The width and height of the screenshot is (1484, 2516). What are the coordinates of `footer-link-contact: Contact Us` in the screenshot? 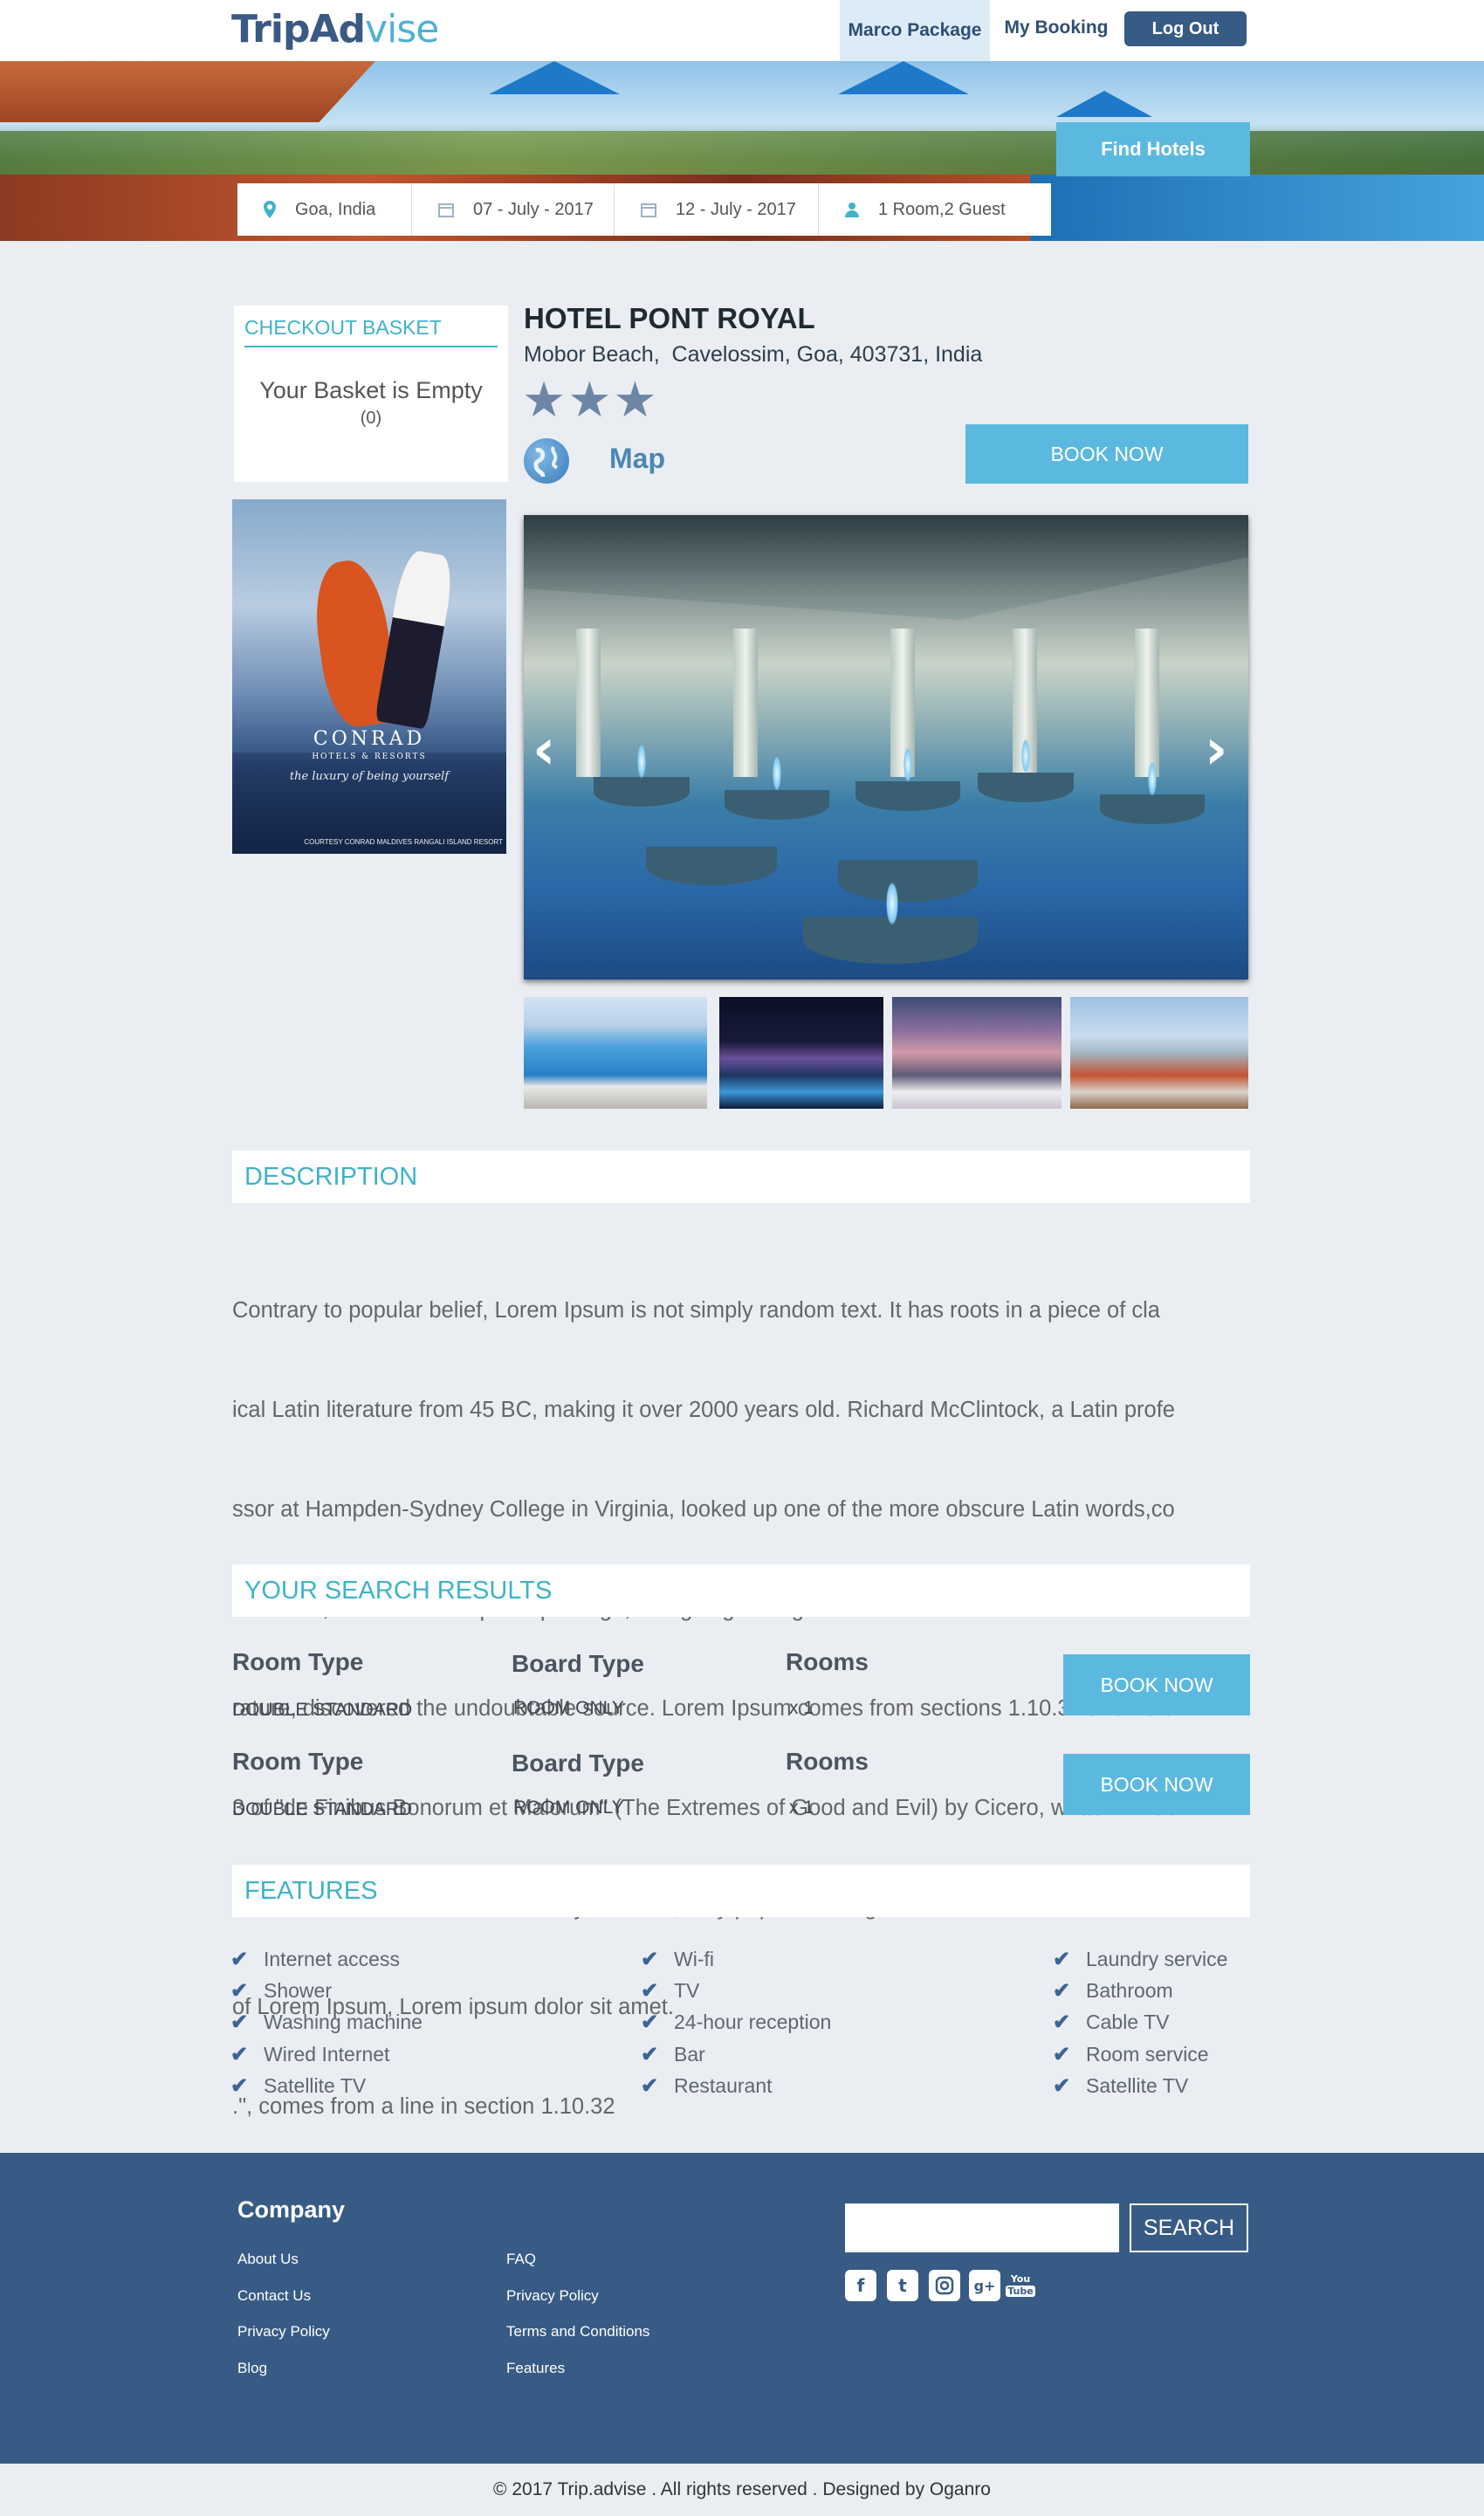 It's located at (274, 2296).